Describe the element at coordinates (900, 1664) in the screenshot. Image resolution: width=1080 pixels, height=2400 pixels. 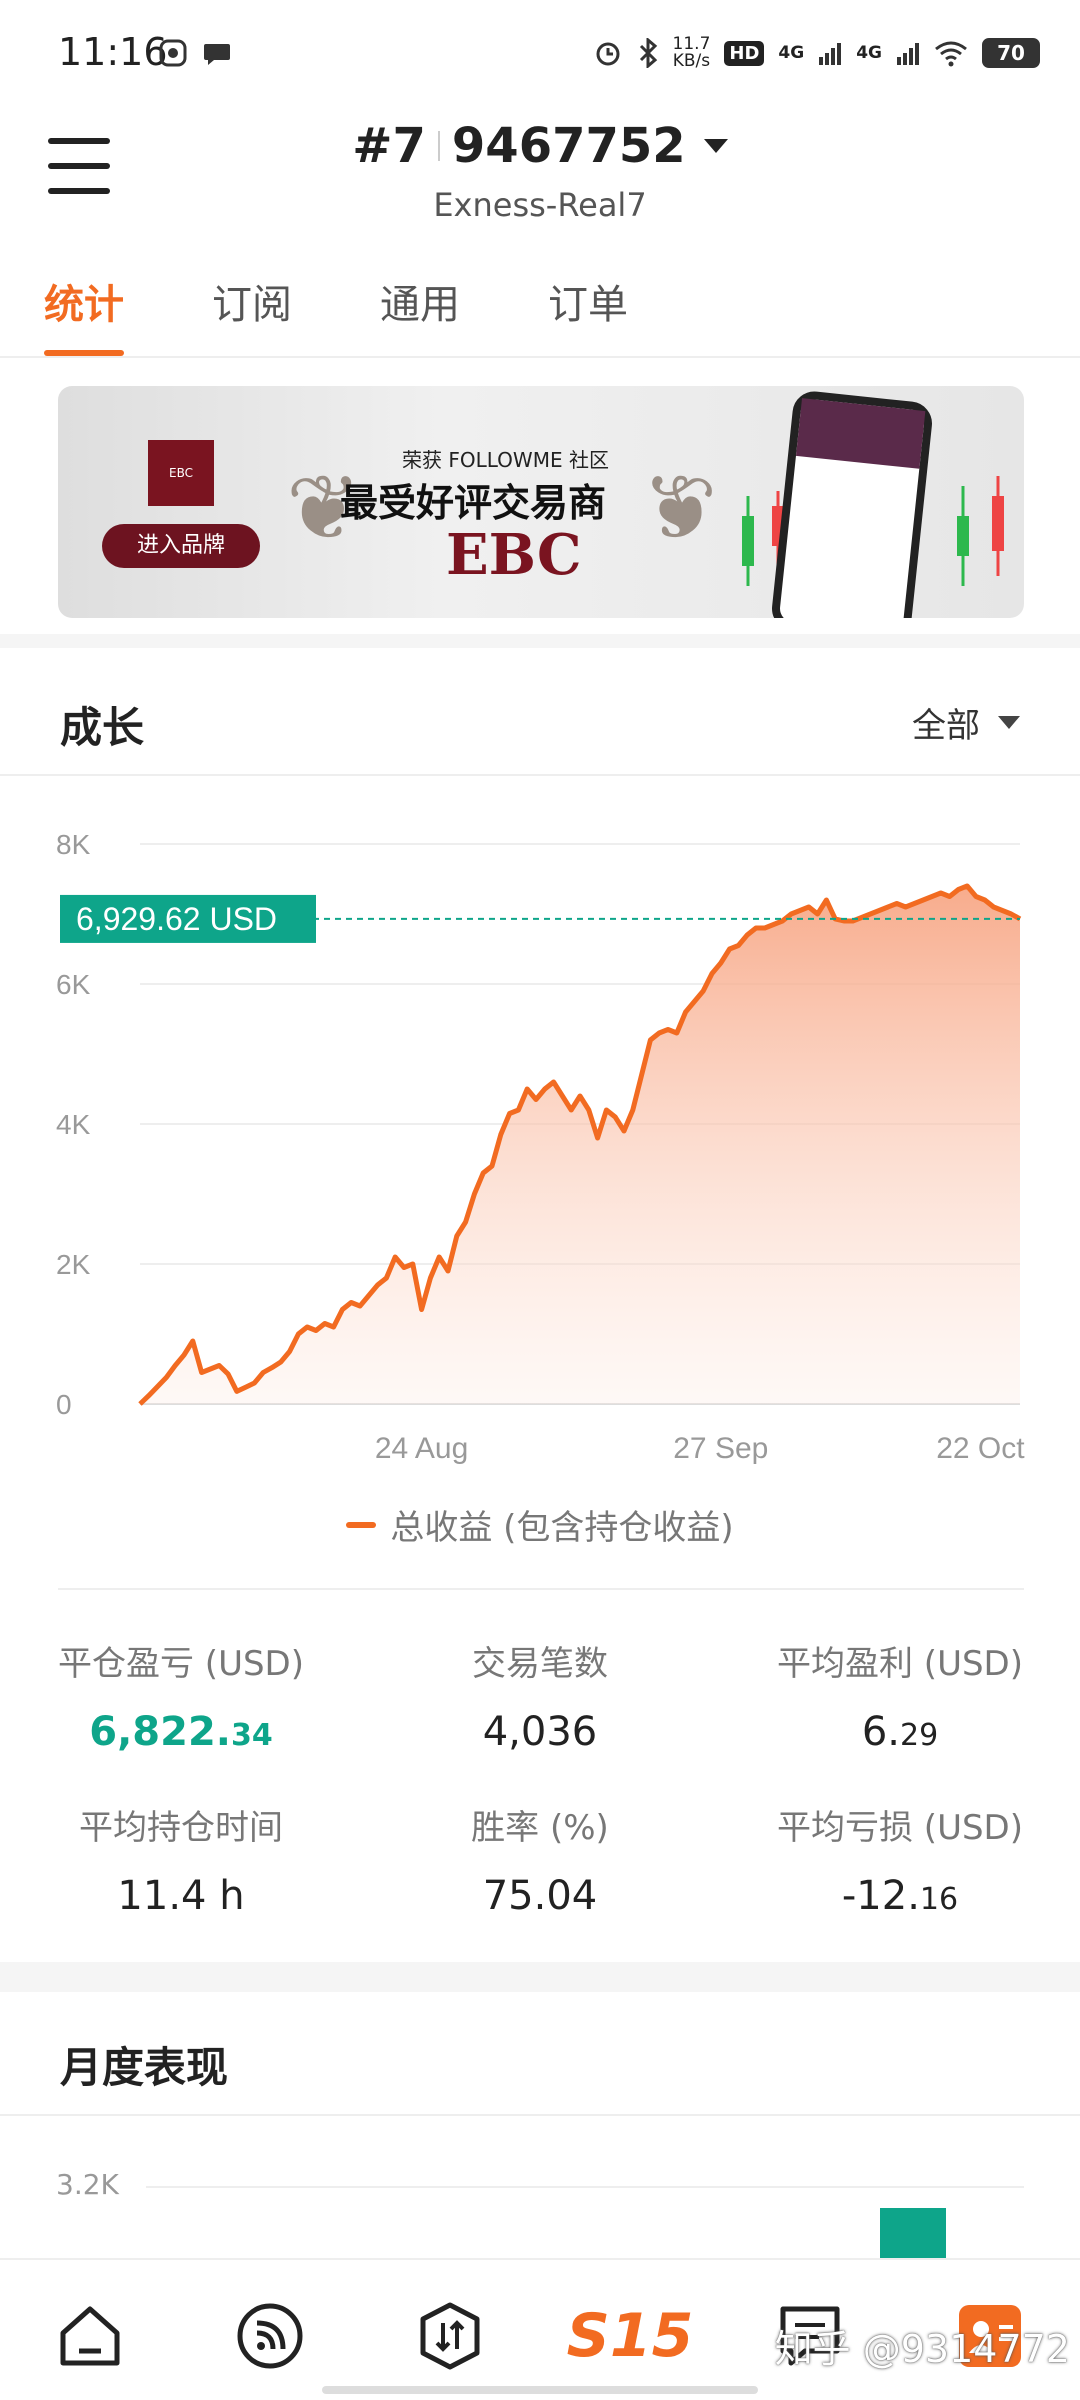
I see `stat-label: 平均盈利 (USD)` at that location.